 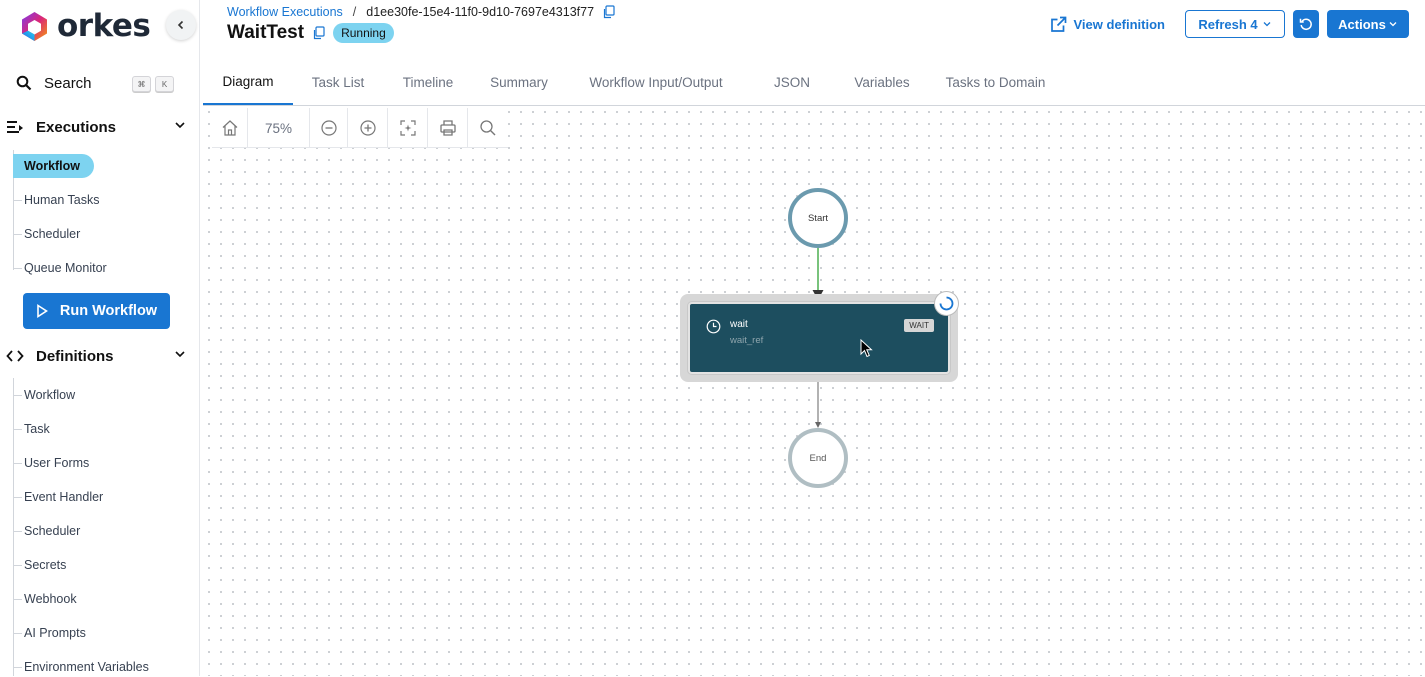 What do you see at coordinates (58, 497) in the screenshot?
I see `sidebar-item-event-handler: Event Handler` at bounding box center [58, 497].